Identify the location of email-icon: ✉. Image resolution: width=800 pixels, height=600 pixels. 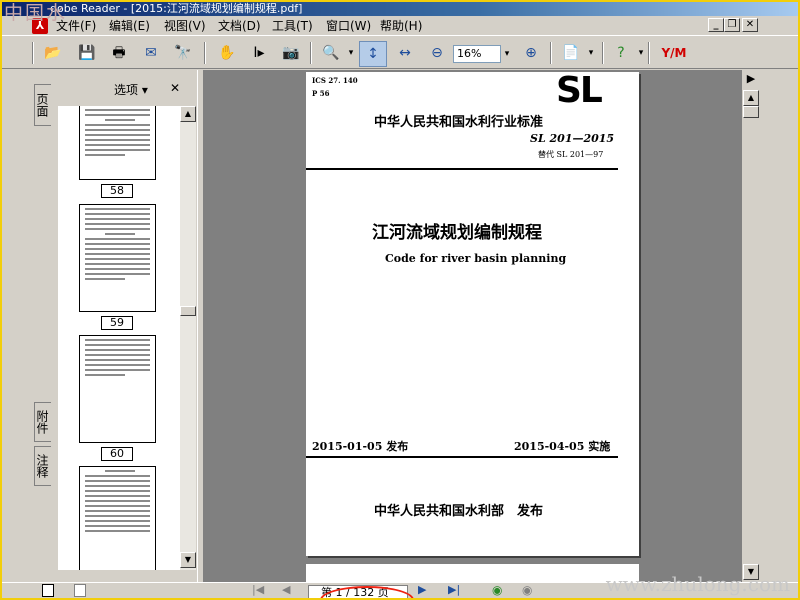
(151, 53).